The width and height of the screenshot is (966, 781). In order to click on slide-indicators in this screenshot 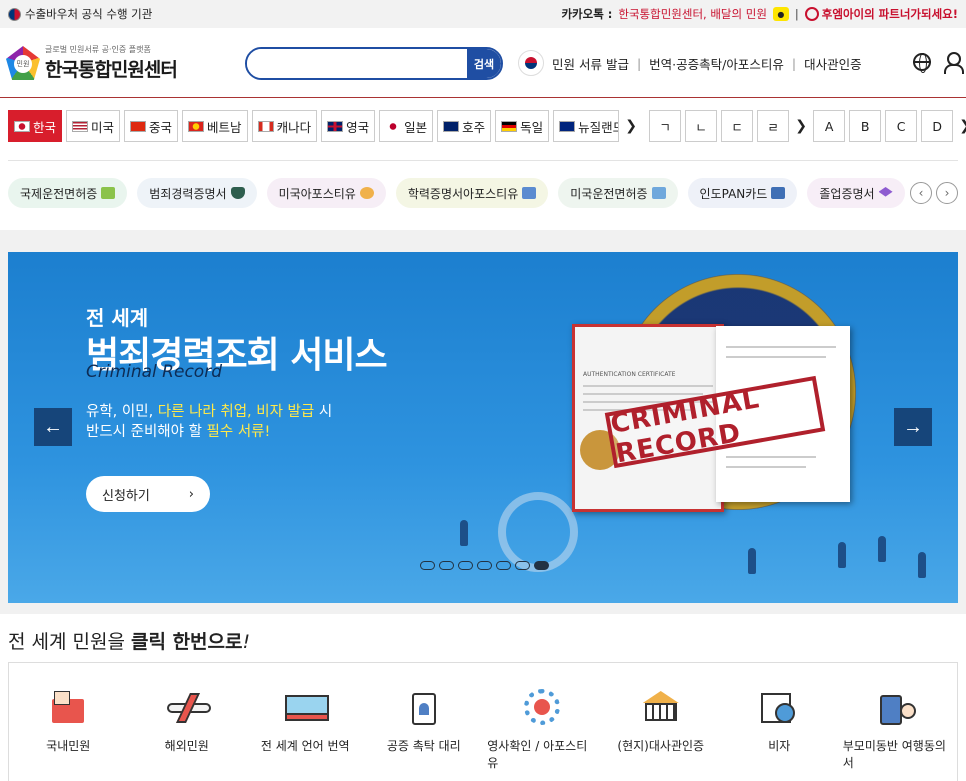, I will do `click(484, 565)`.